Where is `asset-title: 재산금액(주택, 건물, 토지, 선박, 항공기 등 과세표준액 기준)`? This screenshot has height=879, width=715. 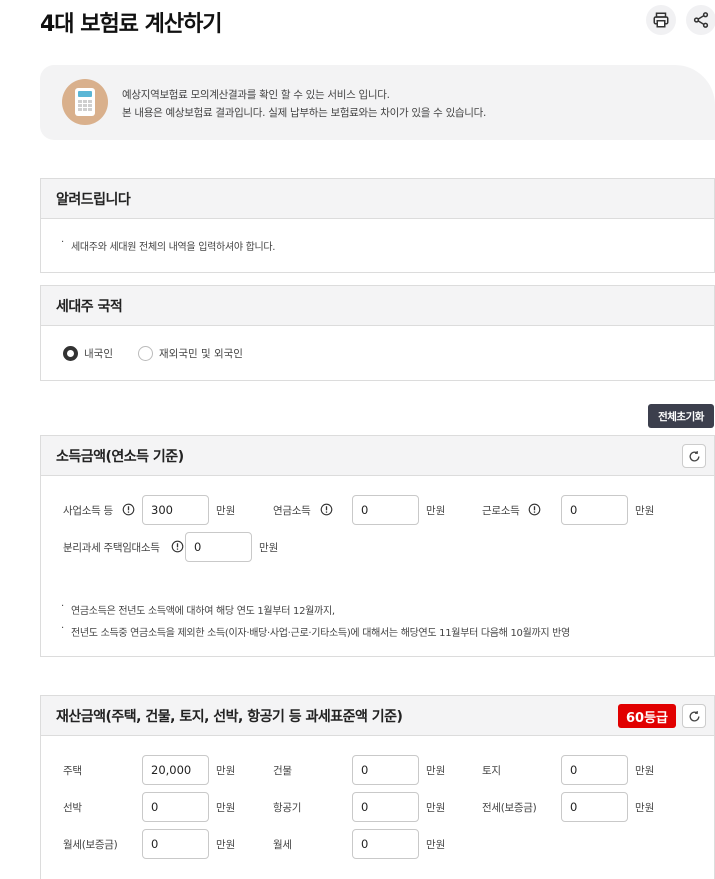
asset-title: 재산금액(주택, 건물, 토지, 선박, 항공기 등 과세표준액 기준) is located at coordinates (229, 717).